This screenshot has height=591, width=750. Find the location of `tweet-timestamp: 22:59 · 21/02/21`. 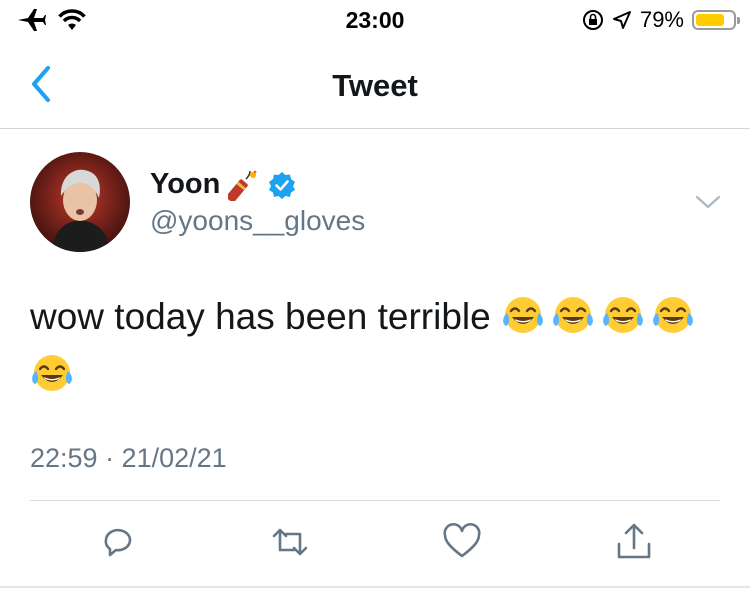

tweet-timestamp: 22:59 · 21/02/21 is located at coordinates (128, 458).